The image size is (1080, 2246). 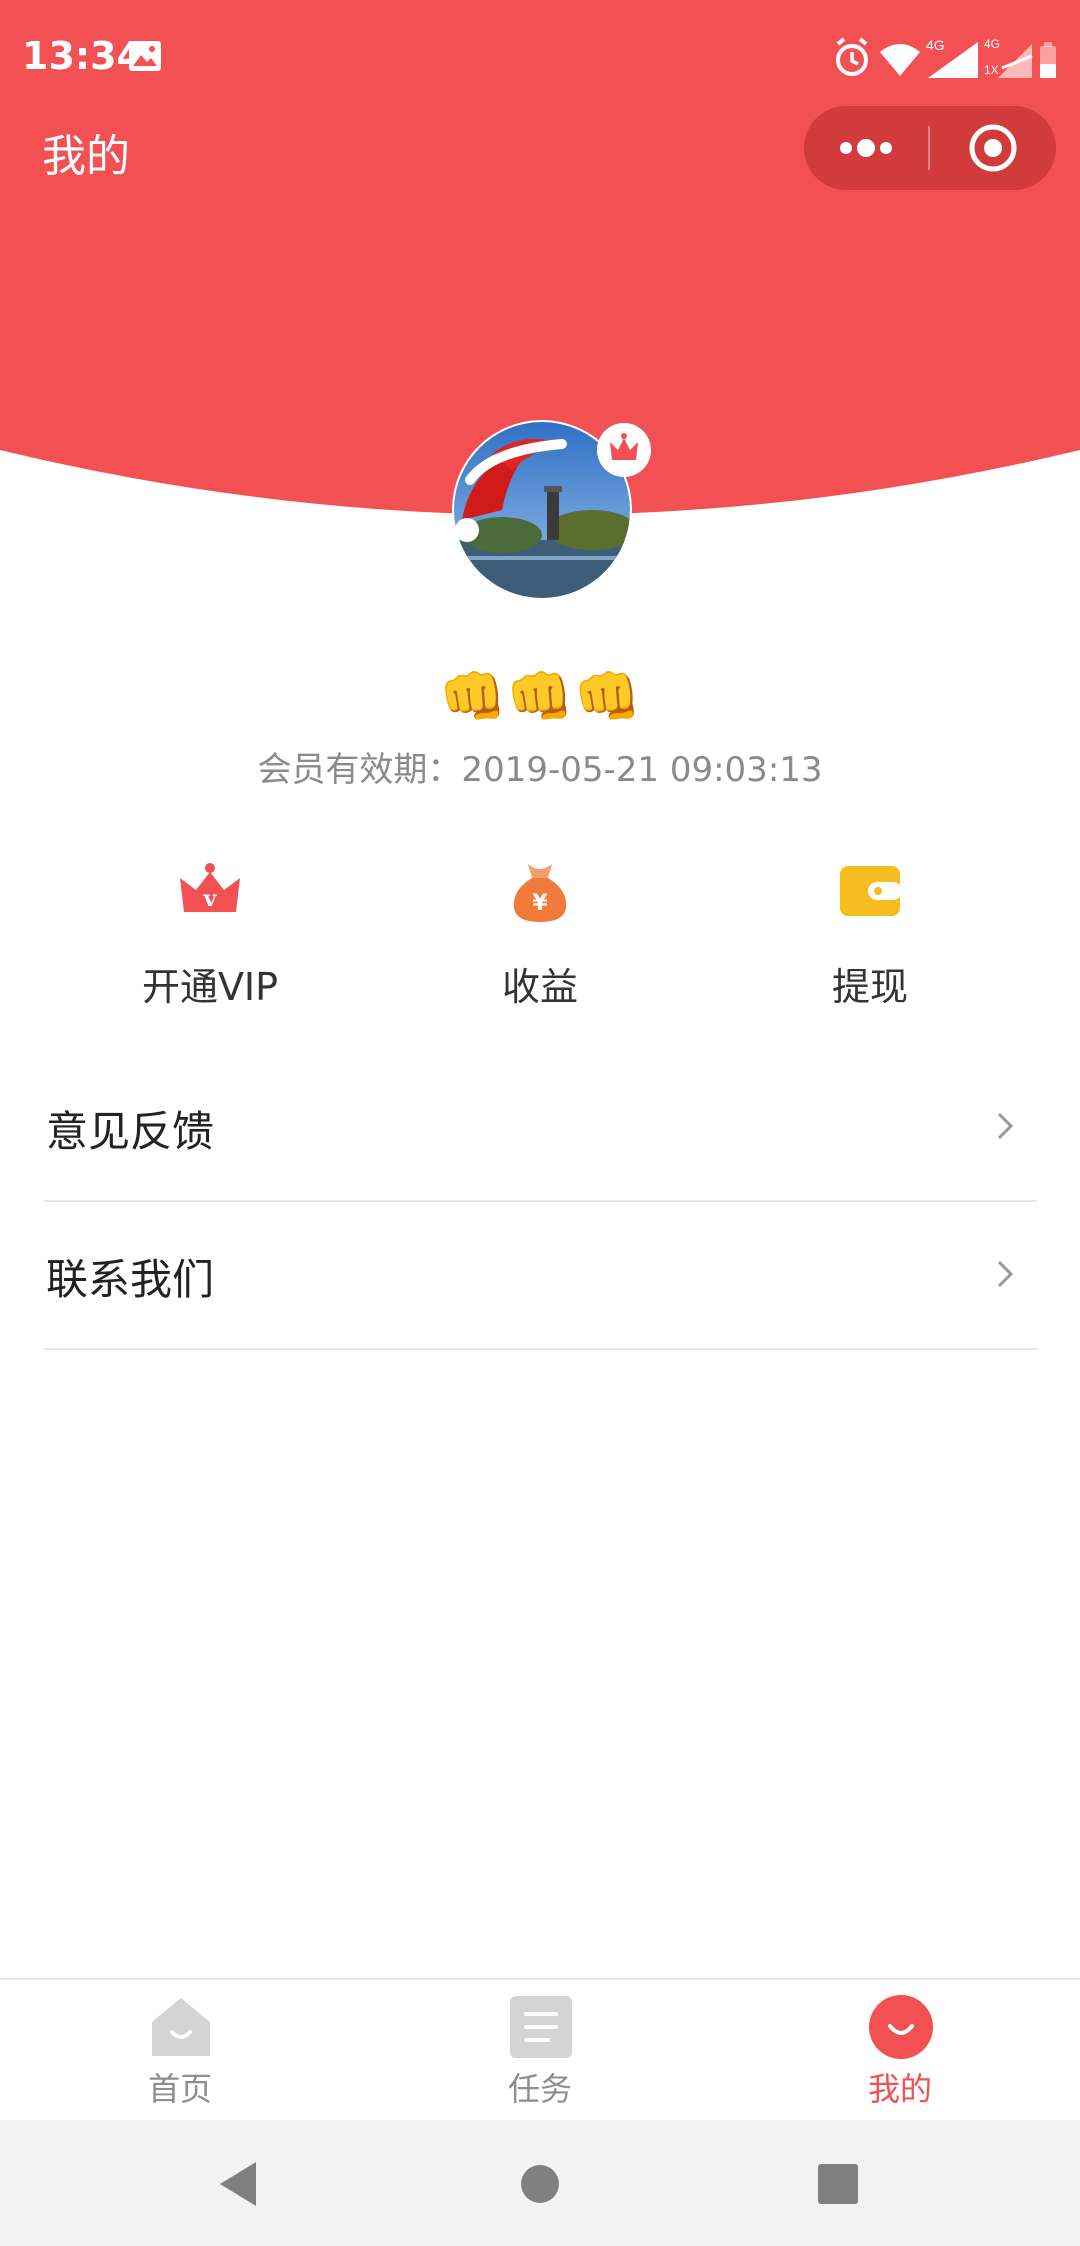 I want to click on wallet-icon, so click(x=871, y=891).